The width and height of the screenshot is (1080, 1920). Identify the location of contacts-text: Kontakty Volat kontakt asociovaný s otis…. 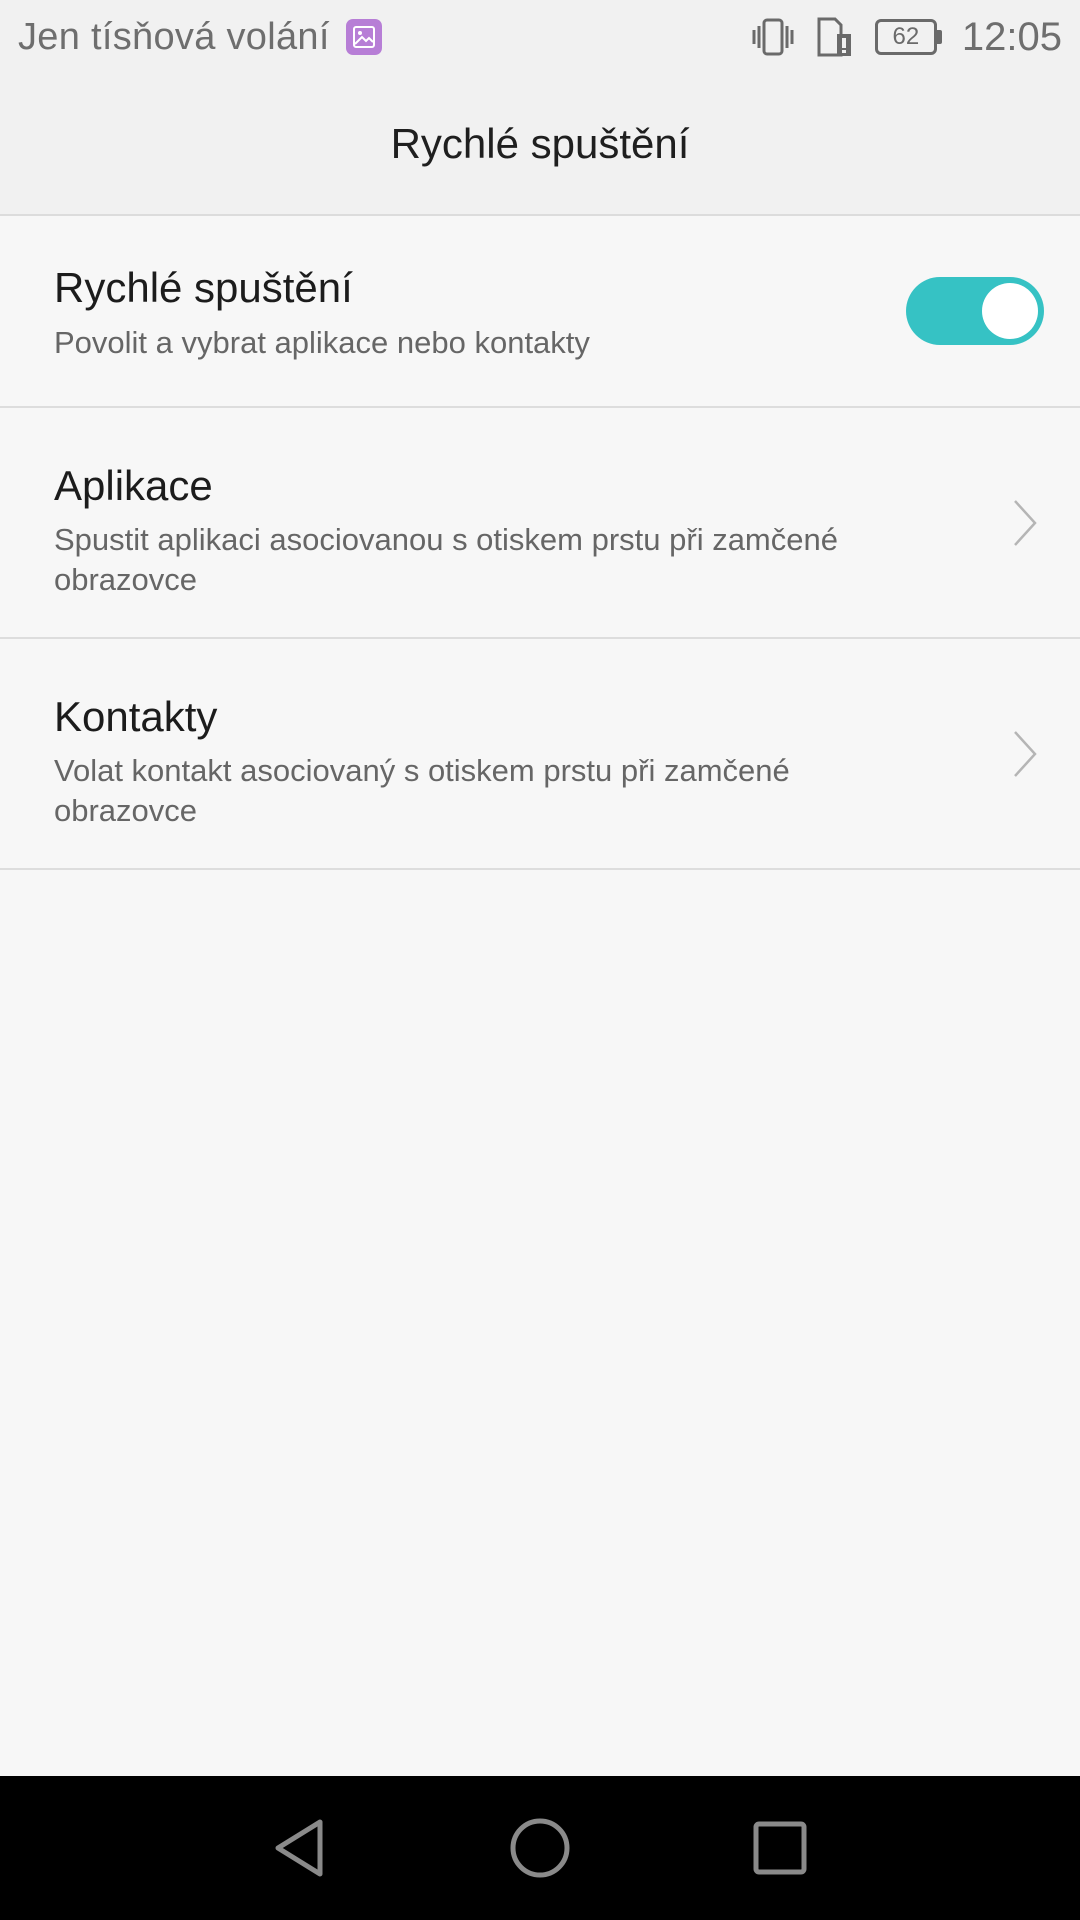
(494, 761).